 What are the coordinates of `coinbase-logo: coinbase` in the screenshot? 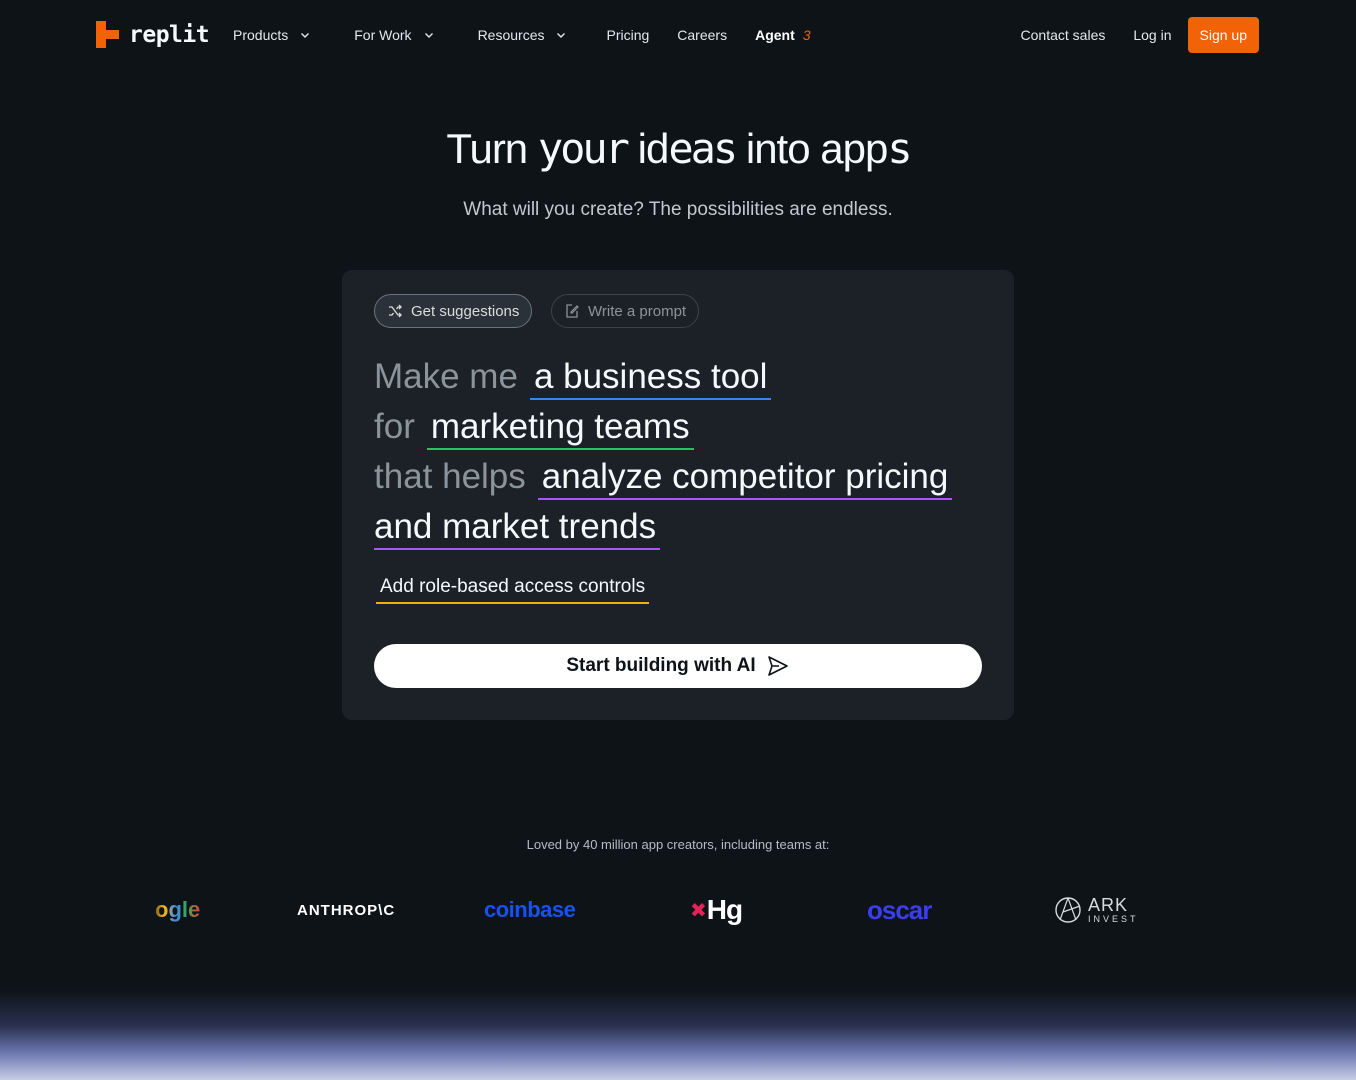 It's located at (530, 910).